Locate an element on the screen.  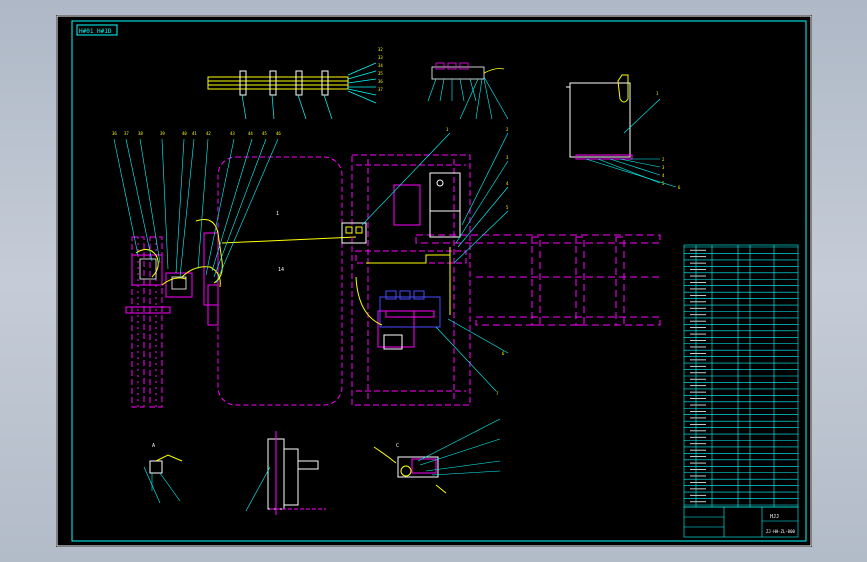
svg-text: 32 is located at coordinates (380, 49).